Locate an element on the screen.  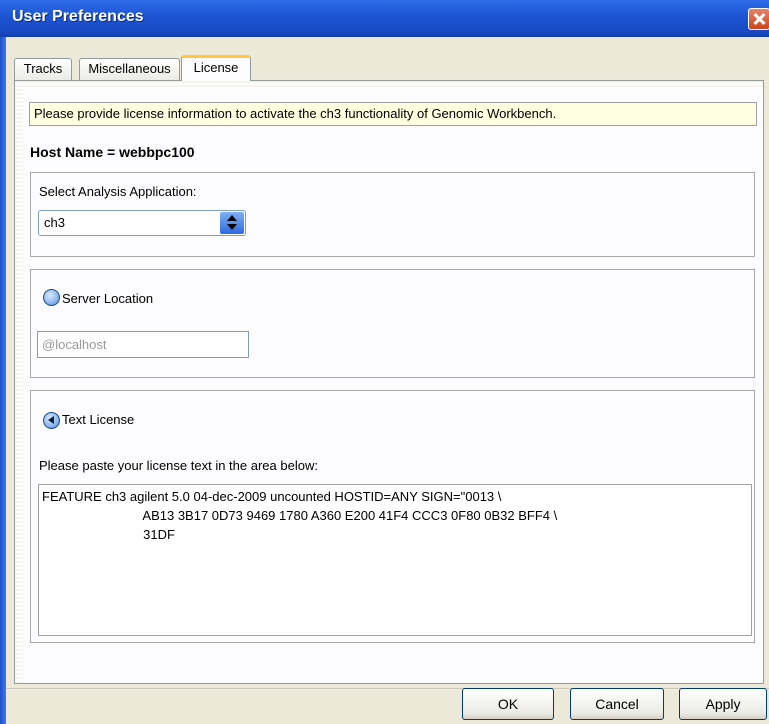
title-bar: User Preferences is located at coordinates (384, 18).